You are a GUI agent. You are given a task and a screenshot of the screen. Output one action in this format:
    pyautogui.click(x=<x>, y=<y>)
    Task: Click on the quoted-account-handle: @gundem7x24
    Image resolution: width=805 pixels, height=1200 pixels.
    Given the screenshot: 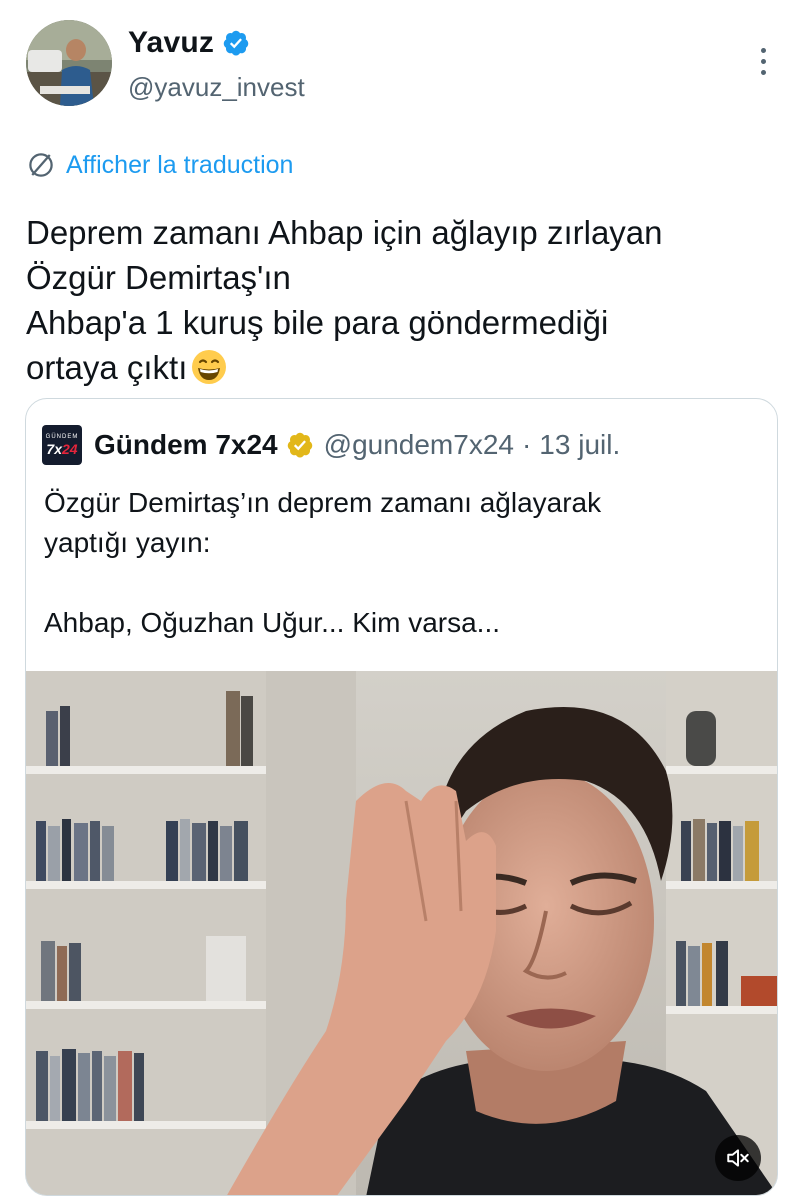 What is the action you would take?
    pyautogui.click(x=419, y=445)
    